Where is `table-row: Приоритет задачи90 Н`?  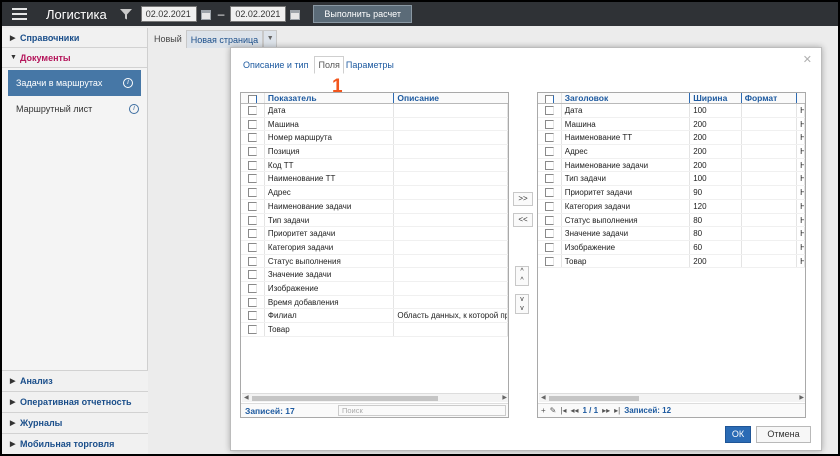
table-row: Приоритет задачи90 Н is located at coordinates (671, 193).